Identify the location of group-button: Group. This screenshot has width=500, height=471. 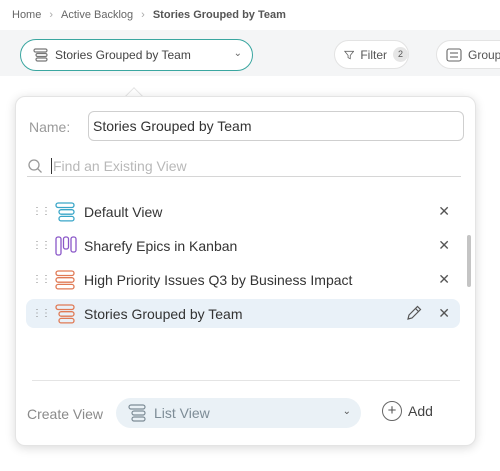
(468, 54).